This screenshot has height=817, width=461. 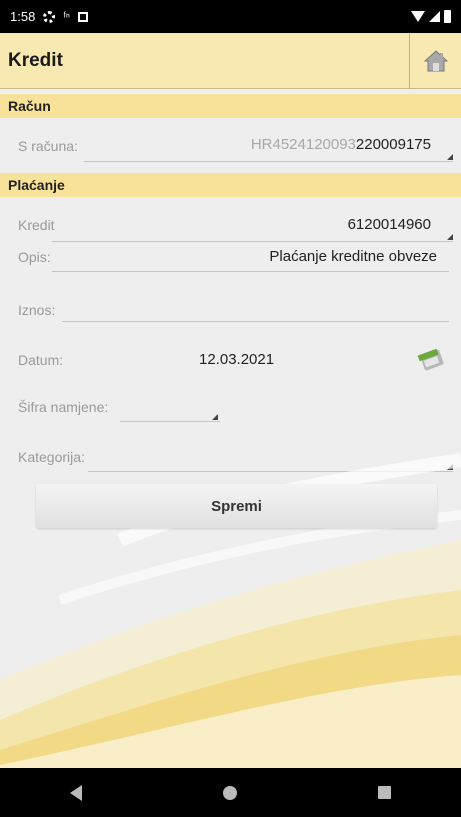 I want to click on recent-square-icon, so click(x=384, y=792).